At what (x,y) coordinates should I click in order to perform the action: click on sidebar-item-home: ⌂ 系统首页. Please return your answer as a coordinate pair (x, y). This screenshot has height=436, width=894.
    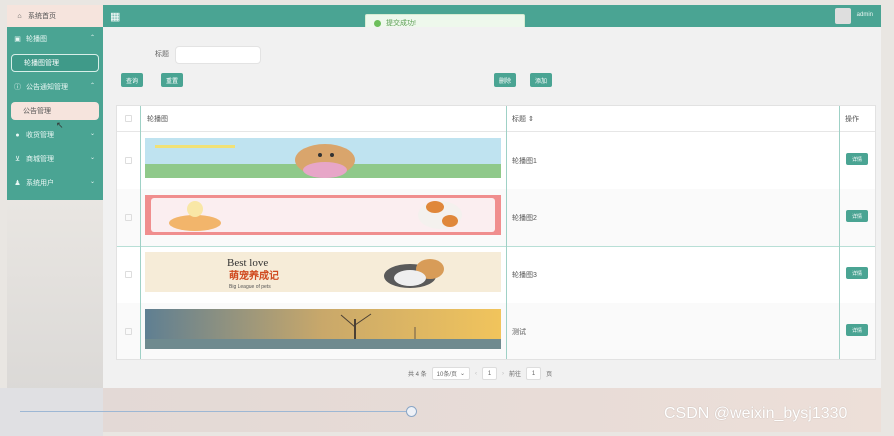
    Looking at the image, I should click on (55, 16).